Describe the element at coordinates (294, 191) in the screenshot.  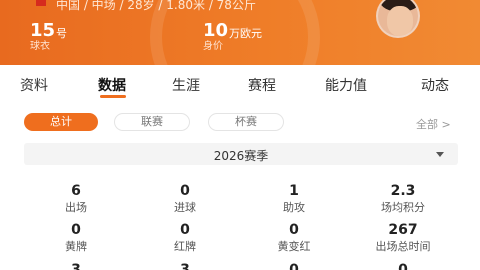
I see `stat-value: 1` at that location.